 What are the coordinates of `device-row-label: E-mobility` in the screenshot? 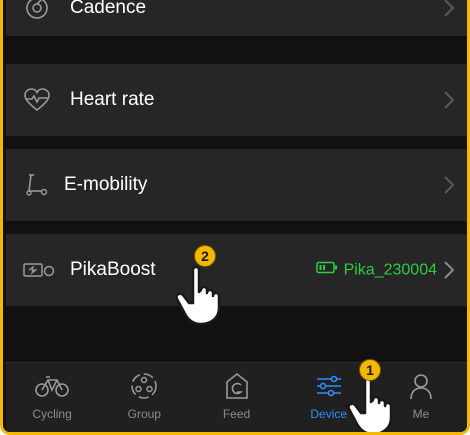 It's located at (106, 184).